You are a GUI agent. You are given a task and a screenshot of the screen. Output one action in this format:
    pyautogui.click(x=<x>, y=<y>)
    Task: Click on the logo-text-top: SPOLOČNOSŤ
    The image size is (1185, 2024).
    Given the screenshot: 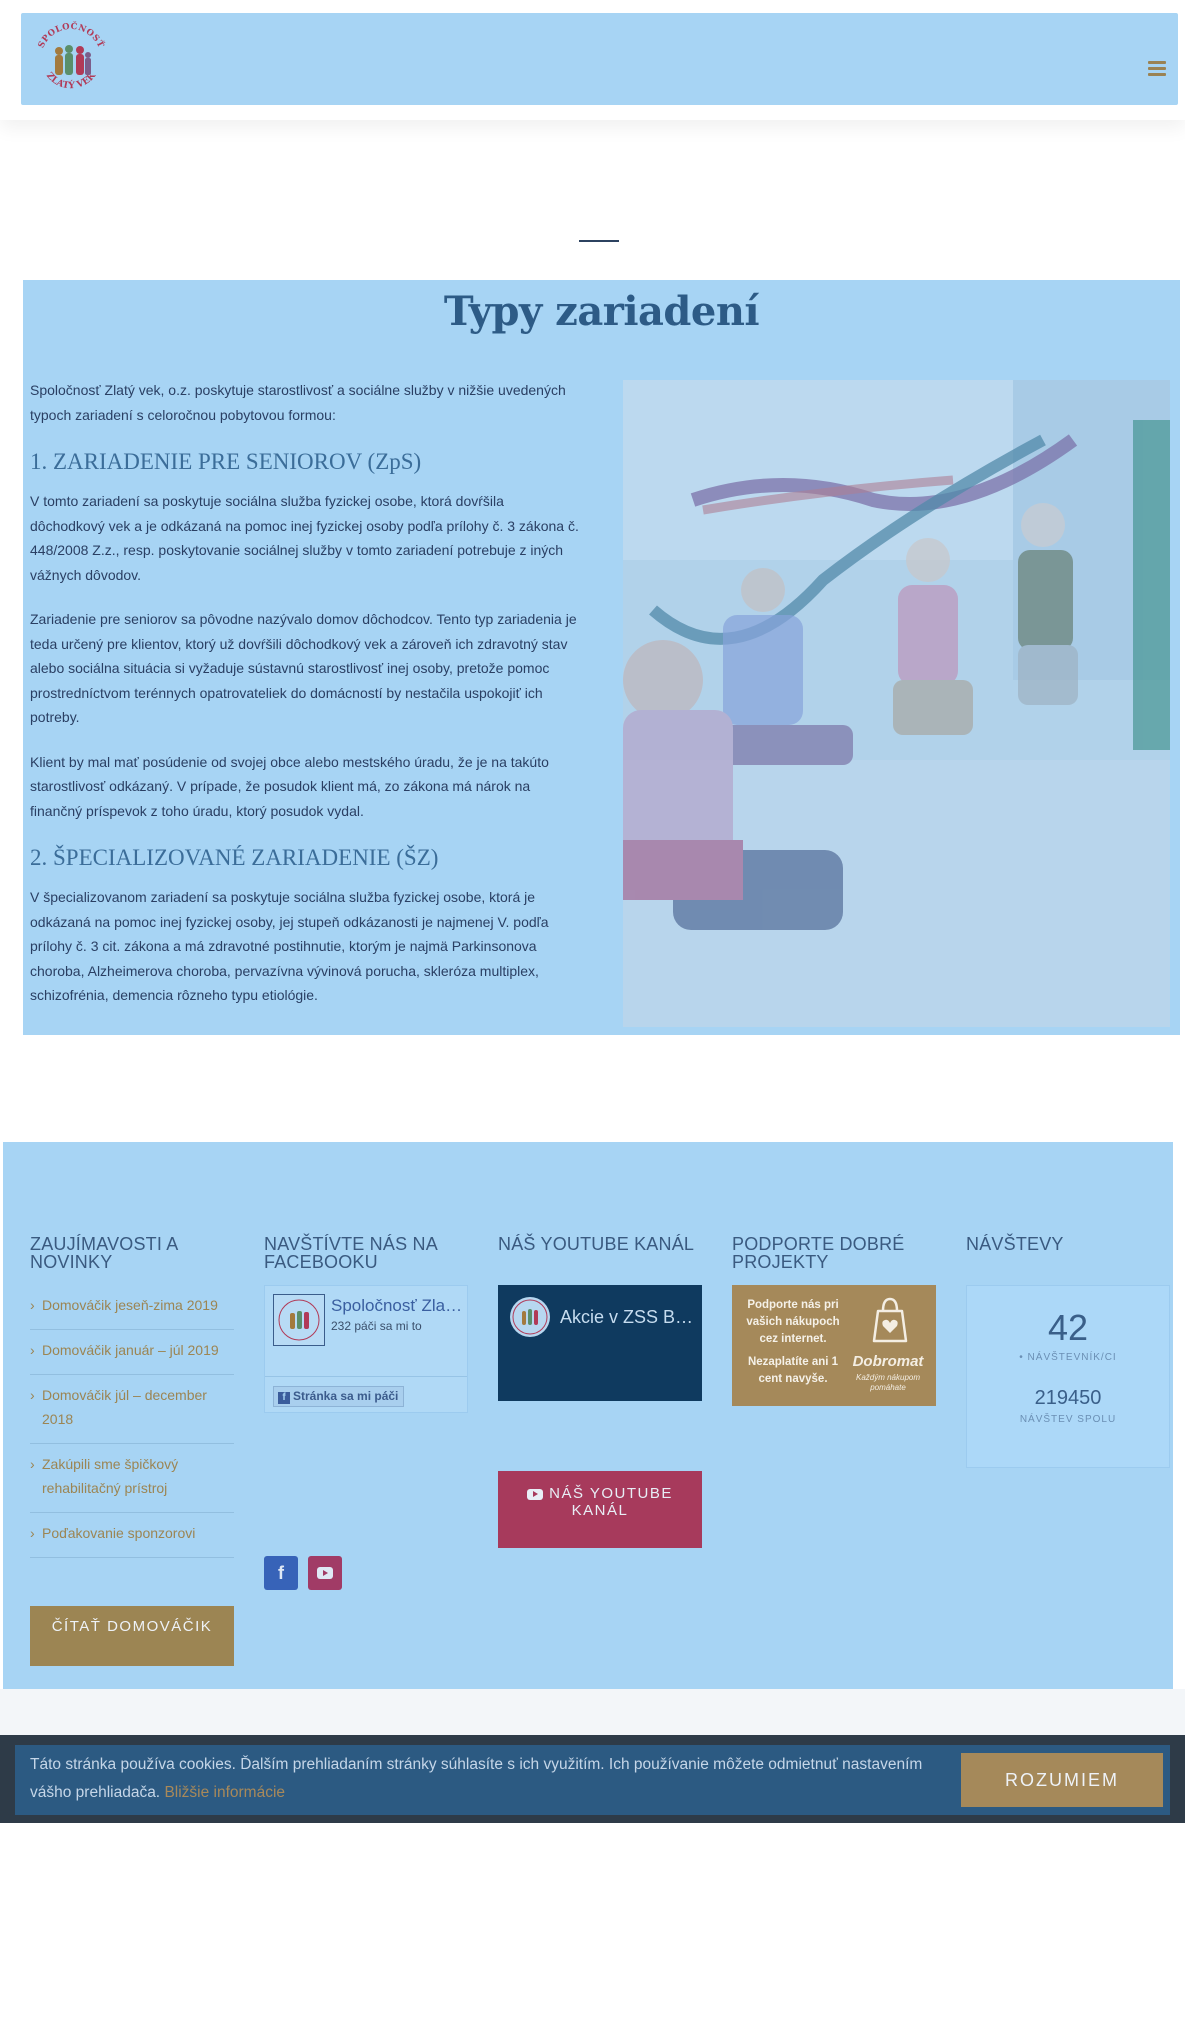 What is the action you would take?
    pyautogui.click(x=71, y=35)
    